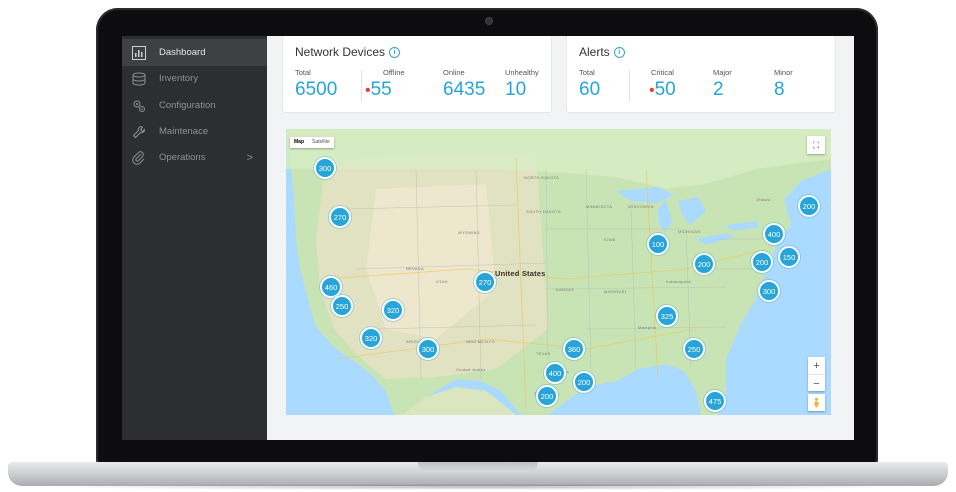 The height and width of the screenshot is (492, 956). Describe the element at coordinates (478, 467) in the screenshot. I see `laptop-notch` at that location.